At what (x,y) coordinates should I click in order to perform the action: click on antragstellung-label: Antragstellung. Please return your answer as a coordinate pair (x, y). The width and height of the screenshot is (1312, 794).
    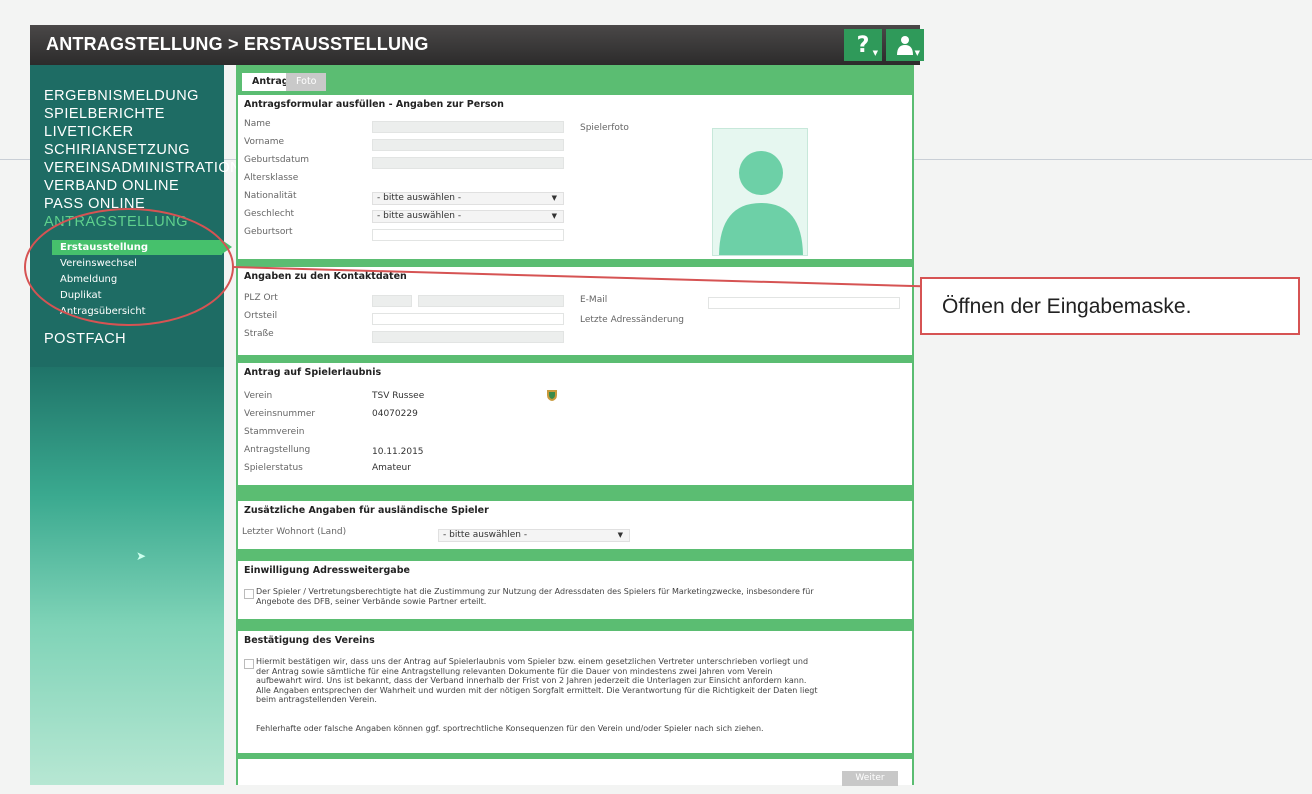
    Looking at the image, I should click on (277, 450).